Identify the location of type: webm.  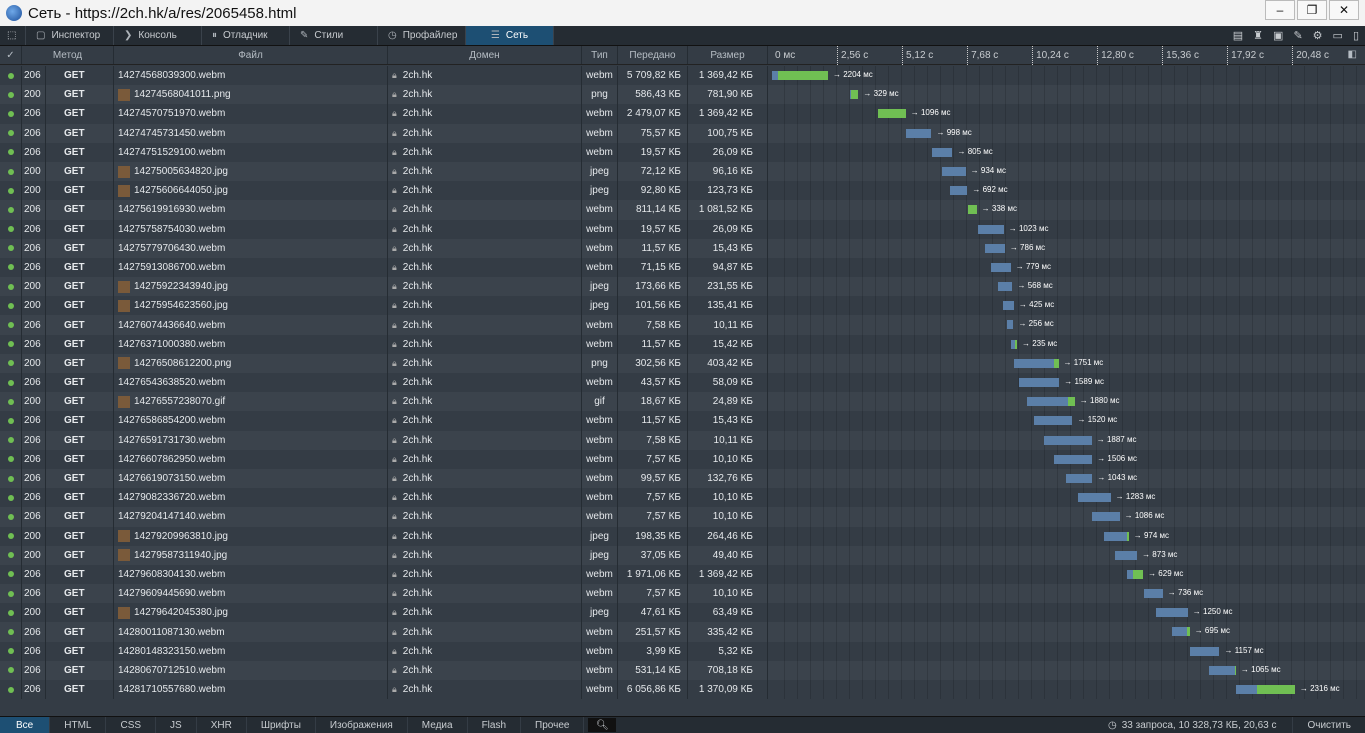
(600, 229).